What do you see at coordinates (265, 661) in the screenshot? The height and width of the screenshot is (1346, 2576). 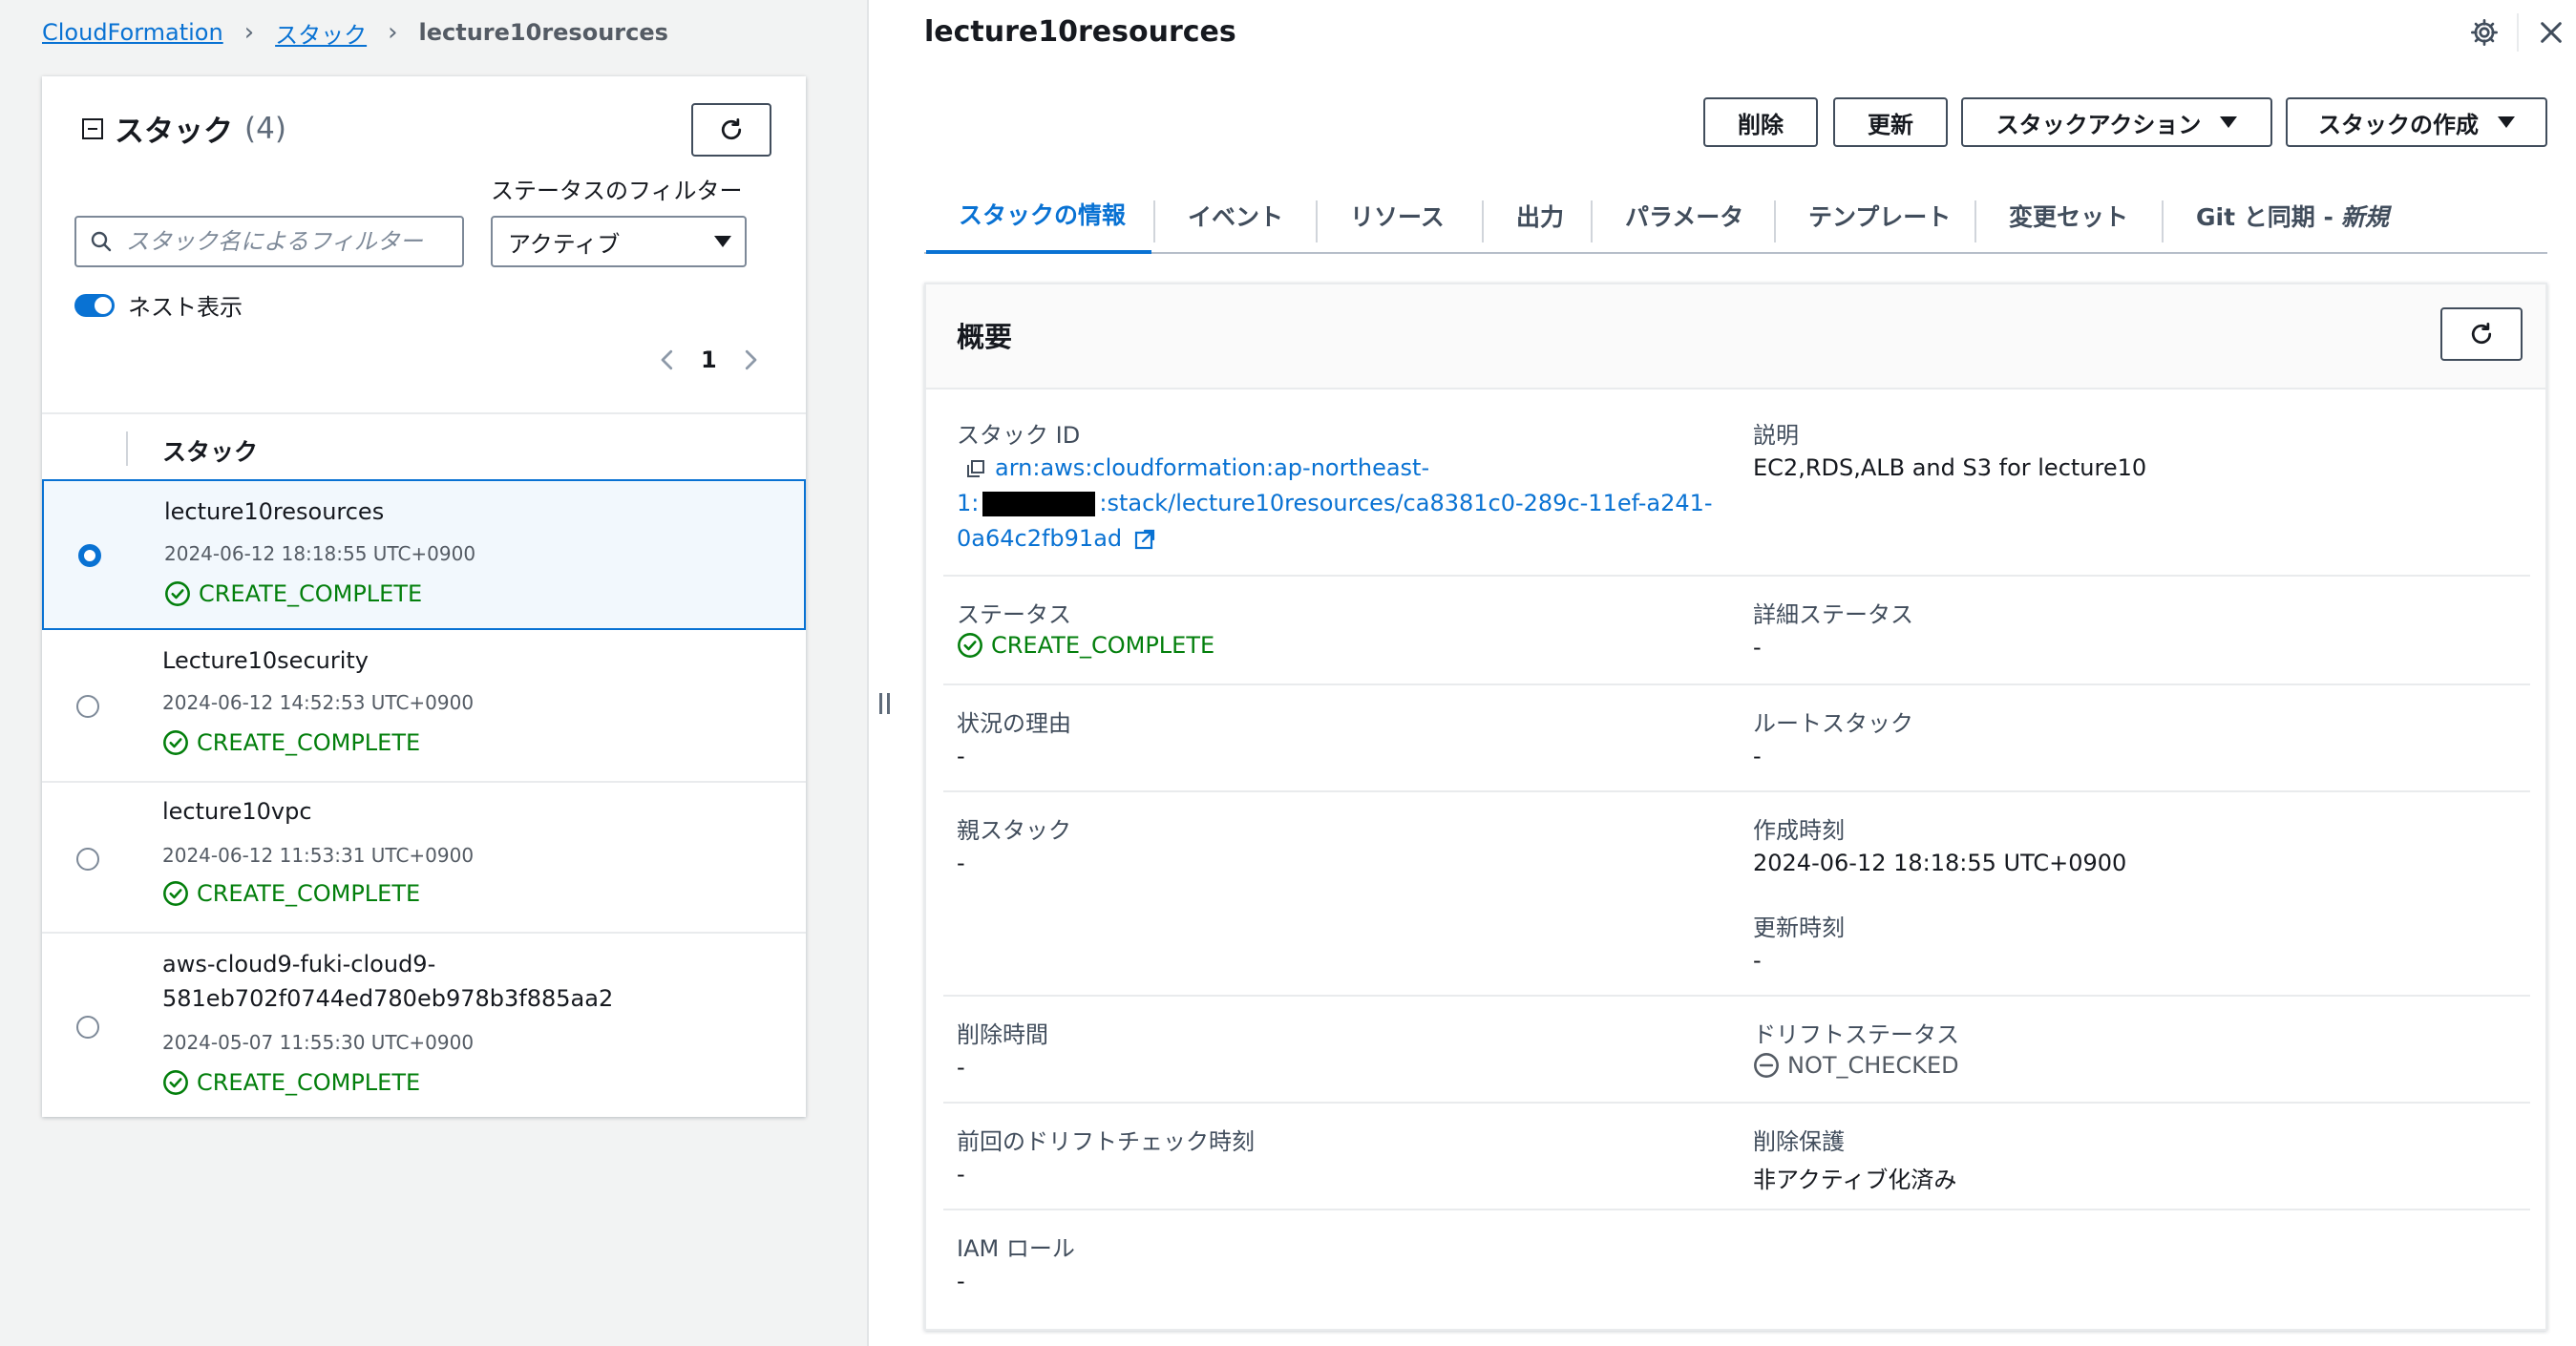 I see `stack-name: Lecture10security` at bounding box center [265, 661].